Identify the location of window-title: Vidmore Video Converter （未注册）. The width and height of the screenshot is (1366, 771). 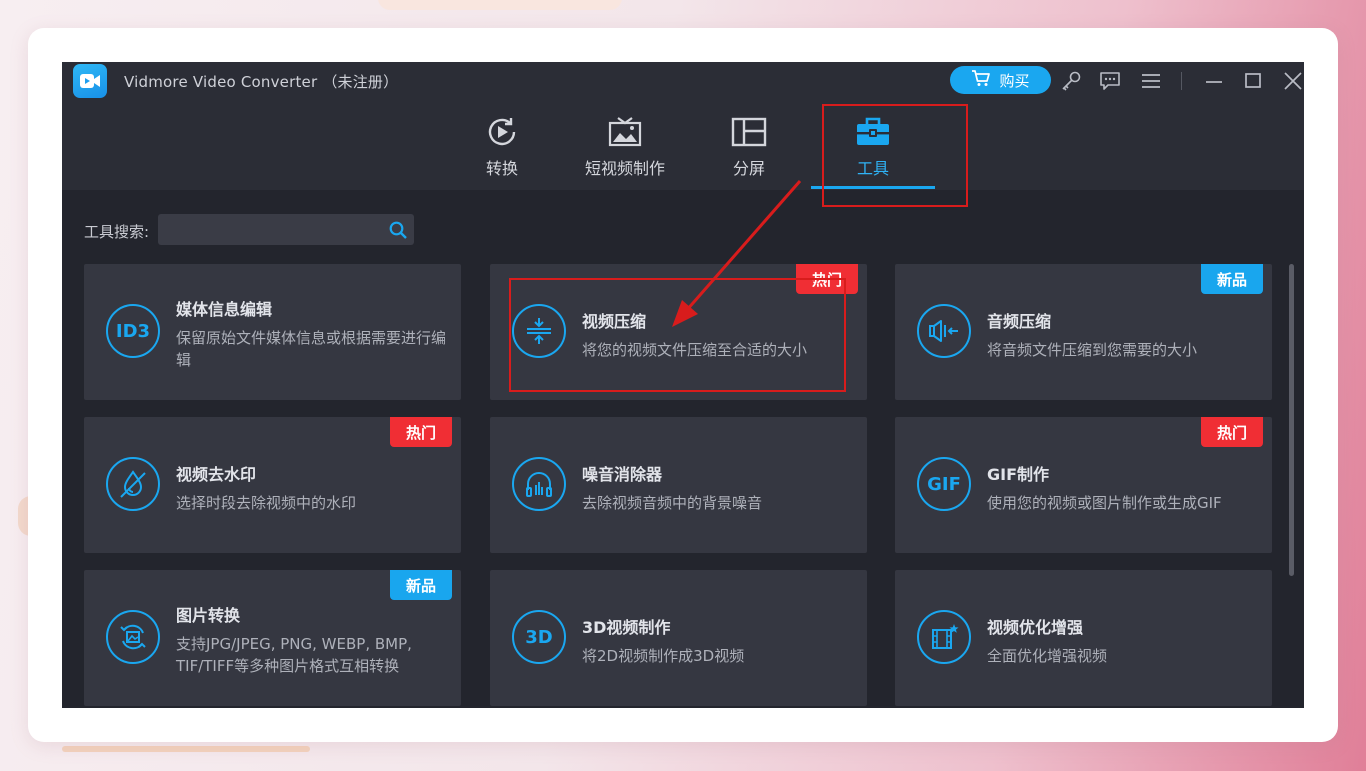
(261, 82).